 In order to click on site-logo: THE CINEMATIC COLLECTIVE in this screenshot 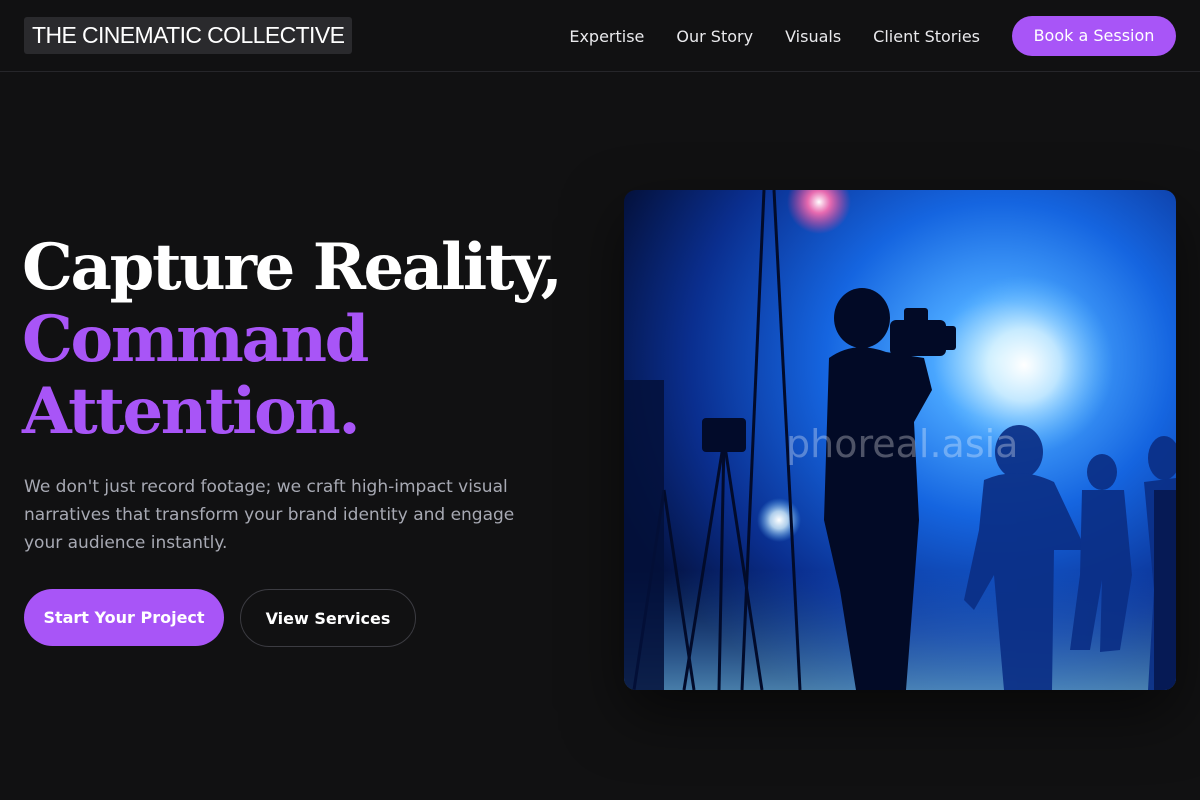, I will do `click(188, 35)`.